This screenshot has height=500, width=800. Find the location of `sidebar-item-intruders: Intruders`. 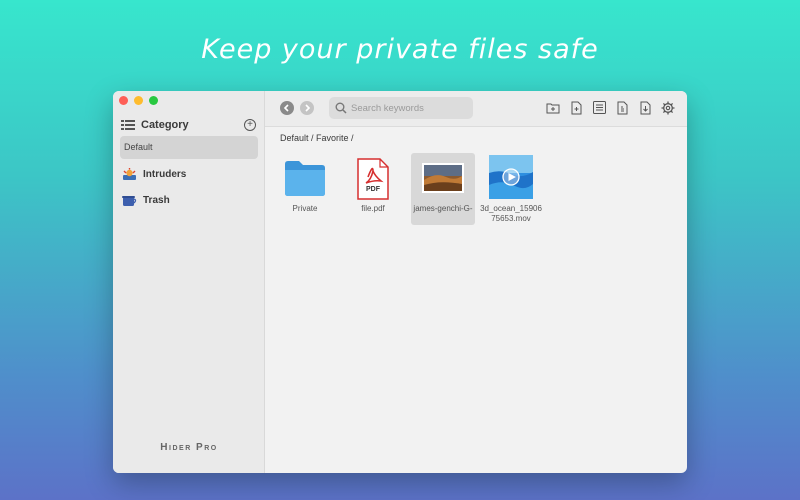

sidebar-item-intruders: Intruders is located at coordinates (154, 174).